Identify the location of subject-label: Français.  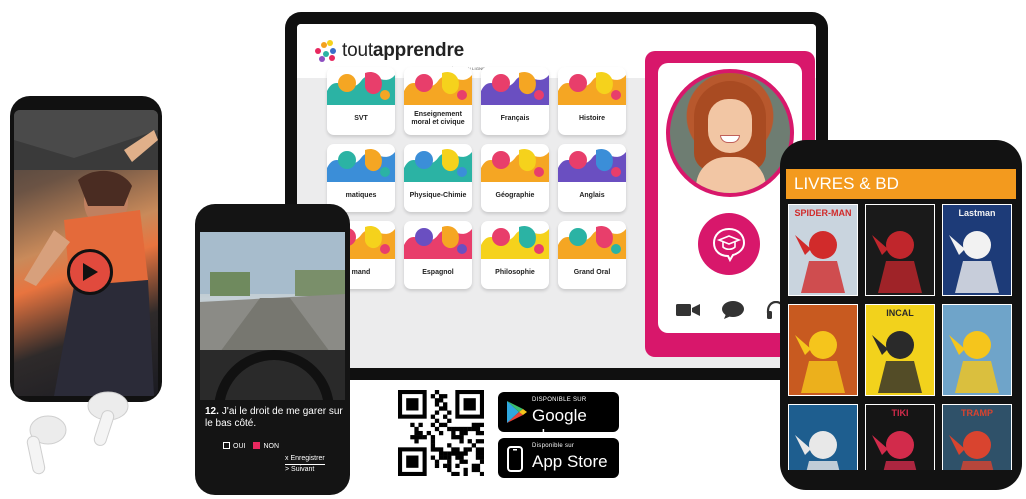
(515, 118).